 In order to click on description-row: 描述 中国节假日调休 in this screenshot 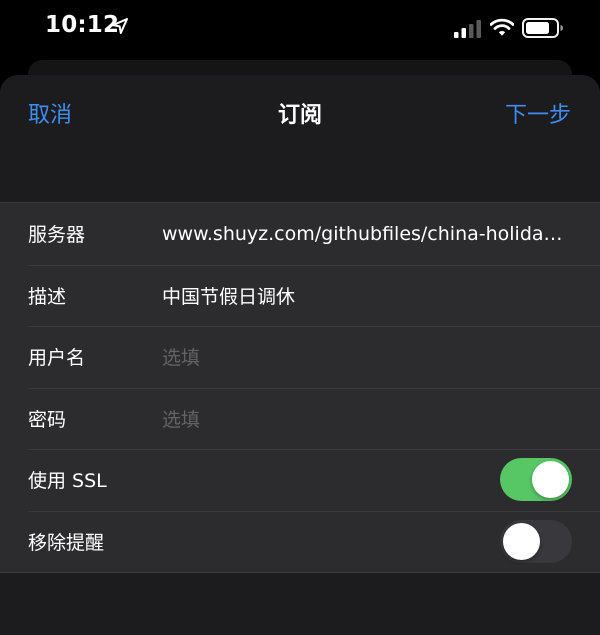, I will do `click(300, 295)`.